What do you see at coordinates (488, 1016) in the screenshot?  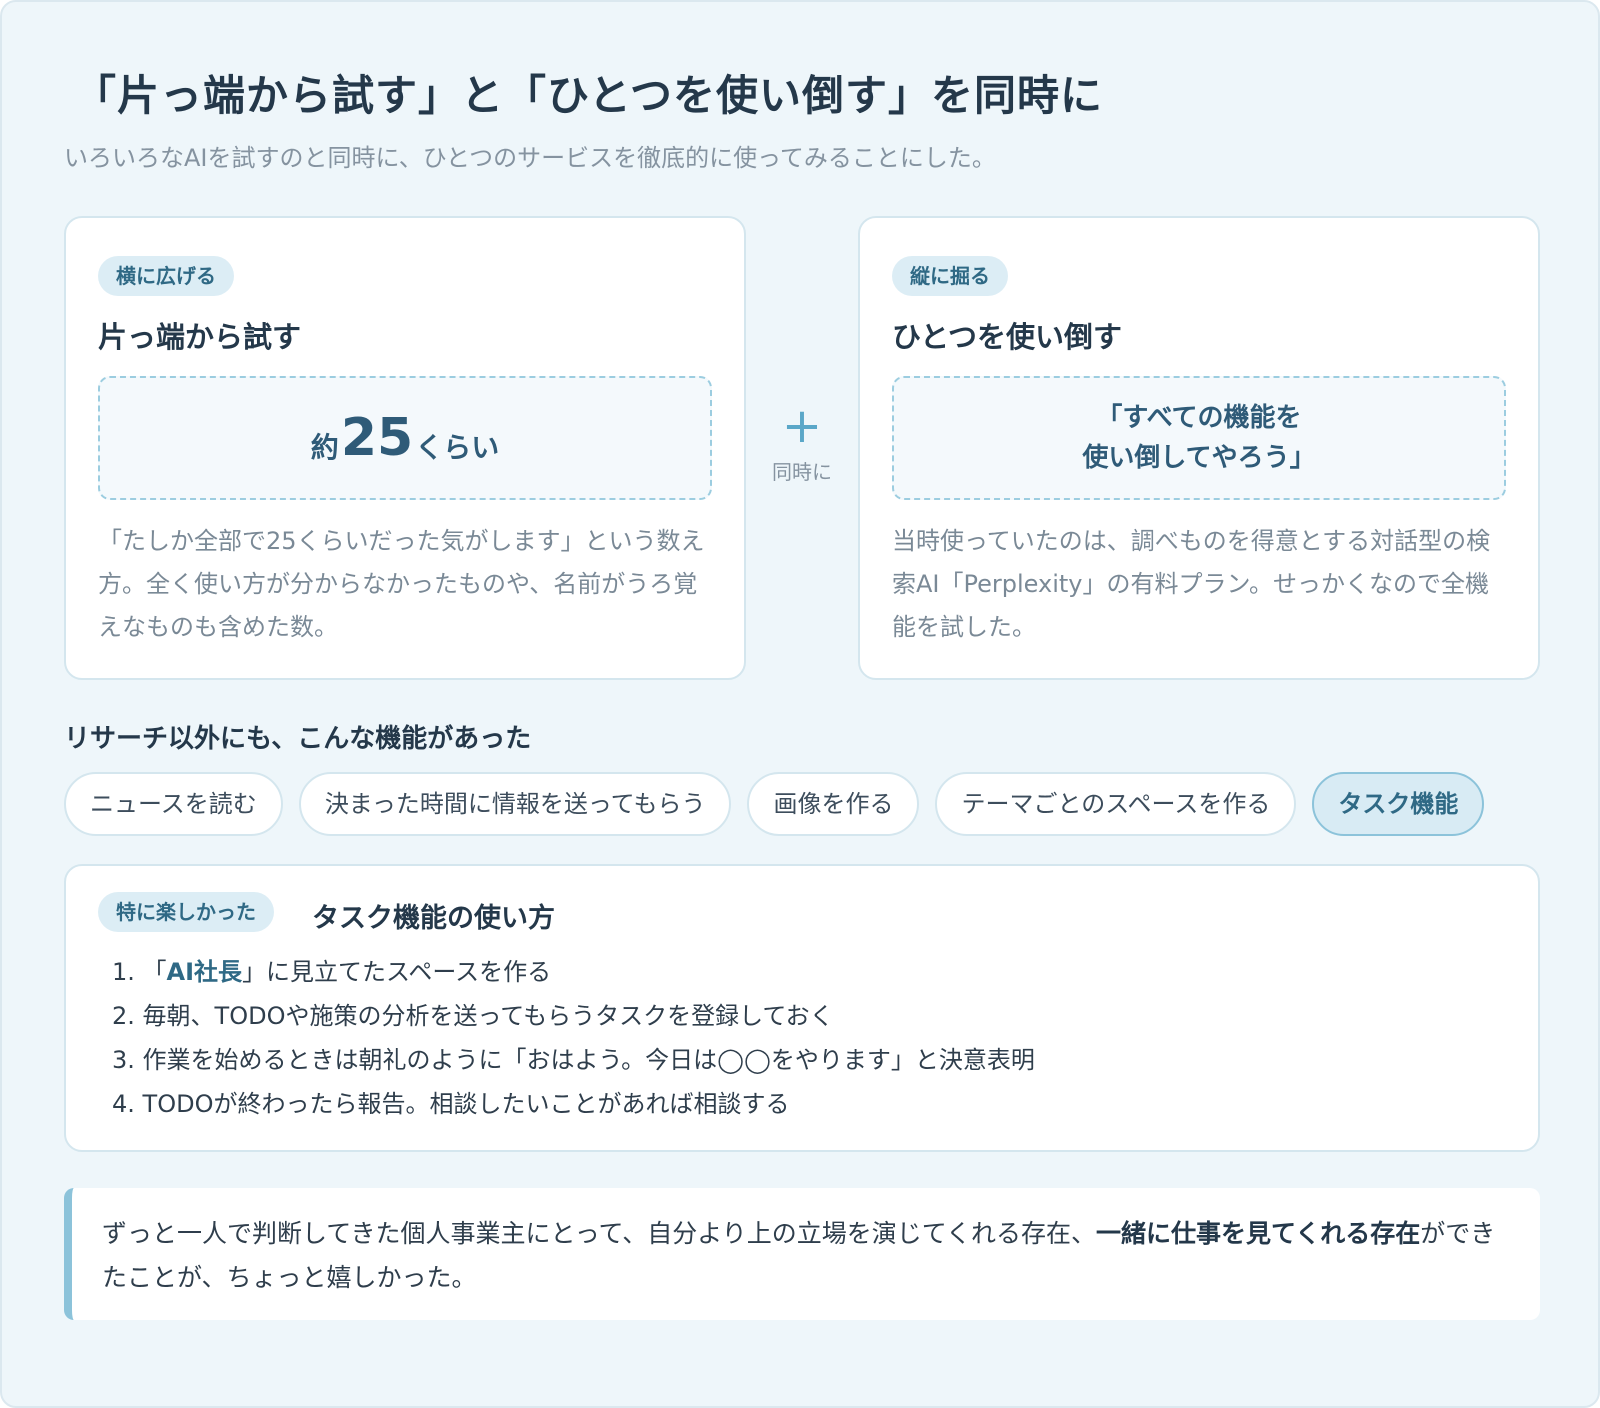 I see `step-text: 毎朝、TODOや施策の分析を送ってもらうタスクを登録しておく` at bounding box center [488, 1016].